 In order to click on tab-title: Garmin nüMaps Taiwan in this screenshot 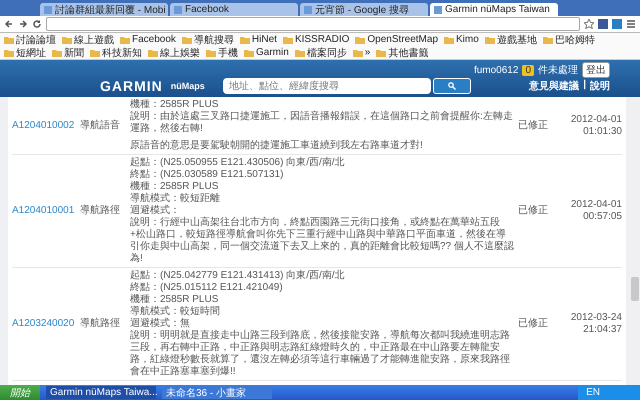, I will do `click(497, 9)`.